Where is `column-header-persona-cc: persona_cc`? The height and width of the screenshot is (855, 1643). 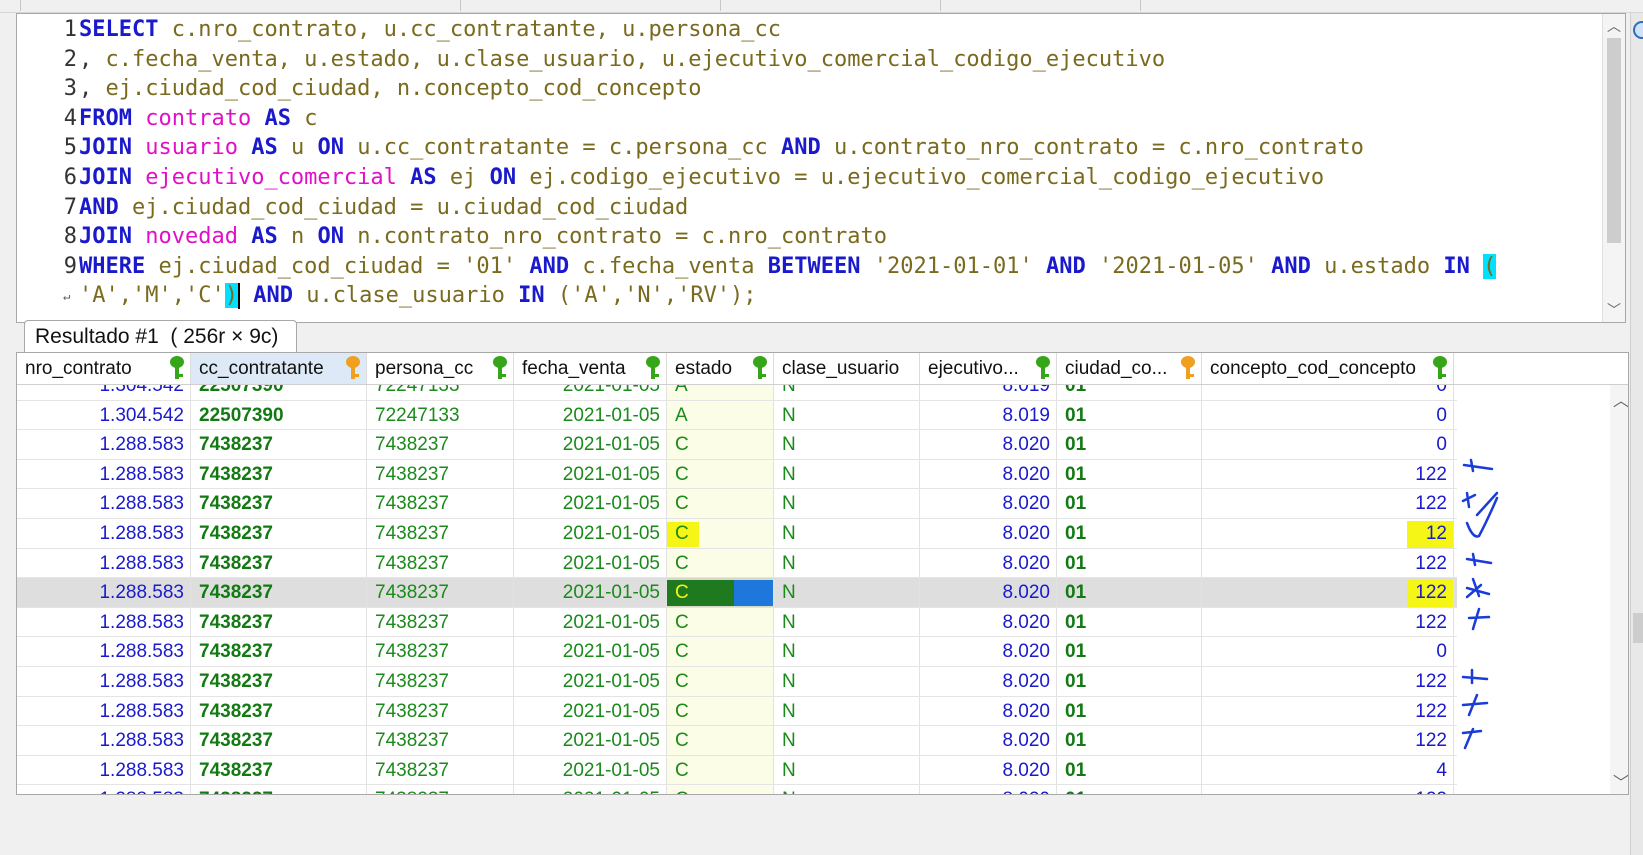
column-header-persona-cc: persona_cc is located at coordinates (440, 368).